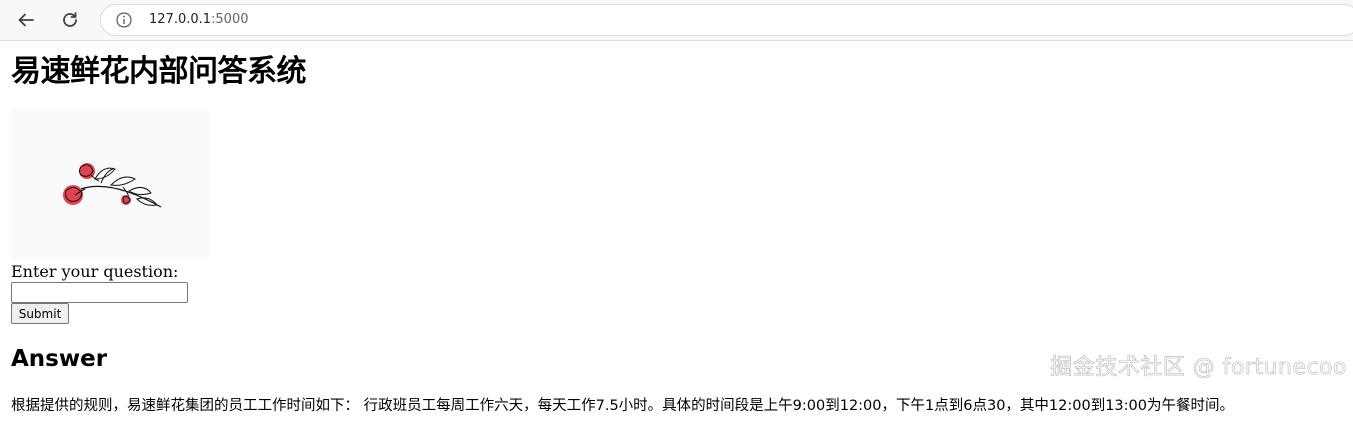  Describe the element at coordinates (726, 20) in the screenshot. I see `address-bar: 127.0.0.1:5000` at that location.